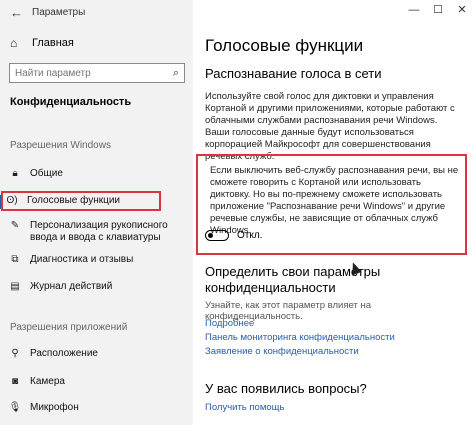  Describe the element at coordinates (85, 73) in the screenshot. I see `search-input` at that location.